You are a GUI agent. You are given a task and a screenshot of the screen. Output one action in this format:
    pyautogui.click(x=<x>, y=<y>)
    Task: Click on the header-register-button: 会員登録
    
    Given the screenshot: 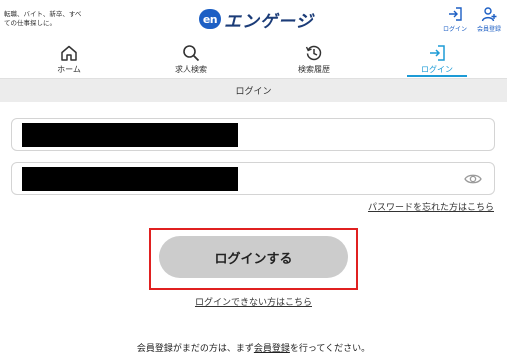 What is the action you would take?
    pyautogui.click(x=489, y=19)
    